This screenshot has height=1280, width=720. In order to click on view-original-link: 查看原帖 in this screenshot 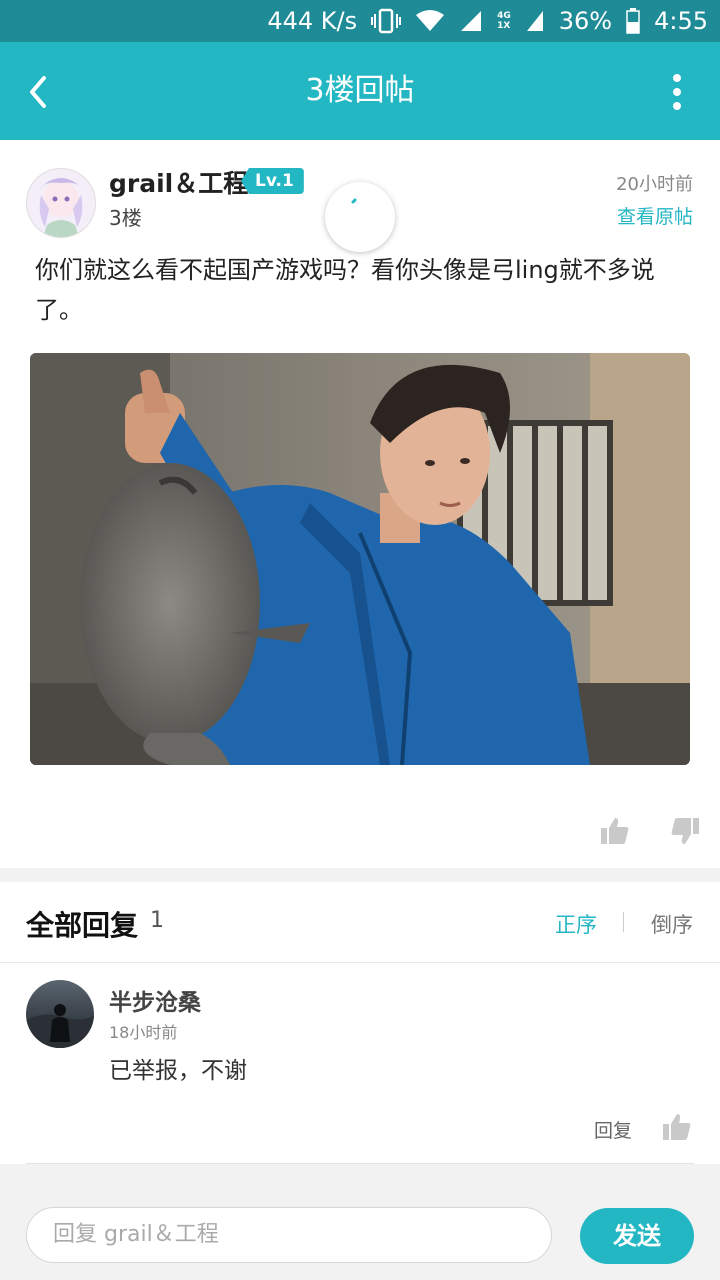, I will do `click(655, 215)`.